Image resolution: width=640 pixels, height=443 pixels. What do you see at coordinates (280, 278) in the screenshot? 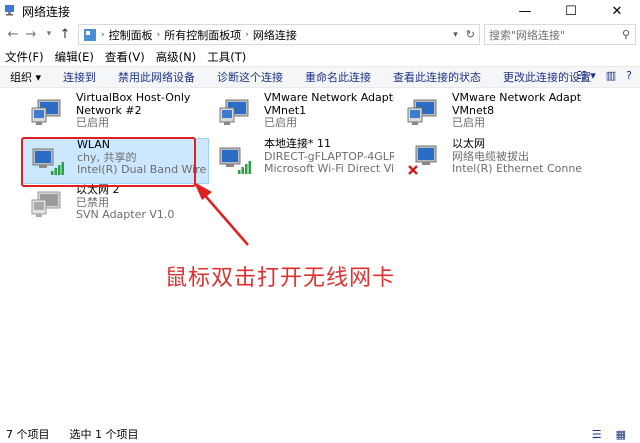
I see `annotation-text: 鼠标双击打开无线网卡` at bounding box center [280, 278].